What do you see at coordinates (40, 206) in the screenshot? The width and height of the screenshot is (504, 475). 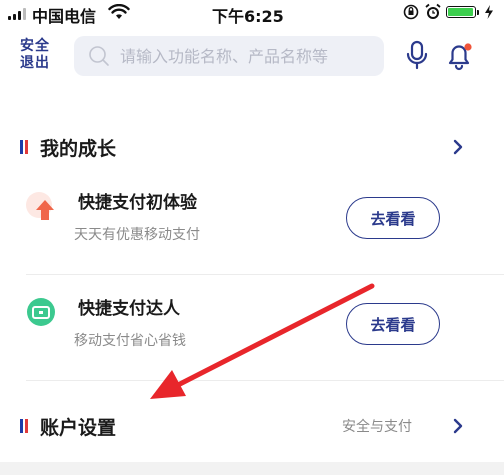 I see `arrow-up-icon` at bounding box center [40, 206].